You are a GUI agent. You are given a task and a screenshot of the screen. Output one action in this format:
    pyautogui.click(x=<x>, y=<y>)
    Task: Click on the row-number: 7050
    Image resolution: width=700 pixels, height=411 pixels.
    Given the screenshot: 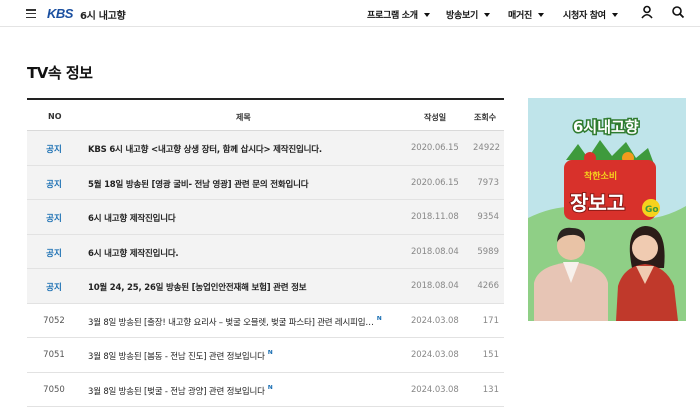 What is the action you would take?
    pyautogui.click(x=54, y=389)
    